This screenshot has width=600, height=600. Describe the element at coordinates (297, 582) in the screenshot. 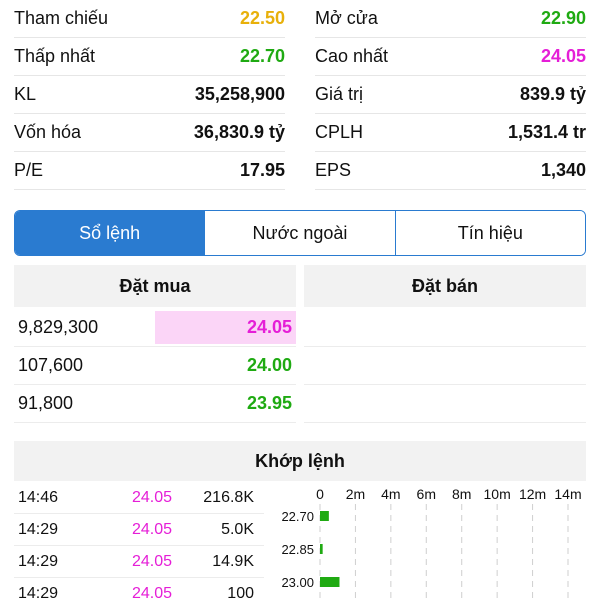

I see `y-tick-label: 23.00` at that location.